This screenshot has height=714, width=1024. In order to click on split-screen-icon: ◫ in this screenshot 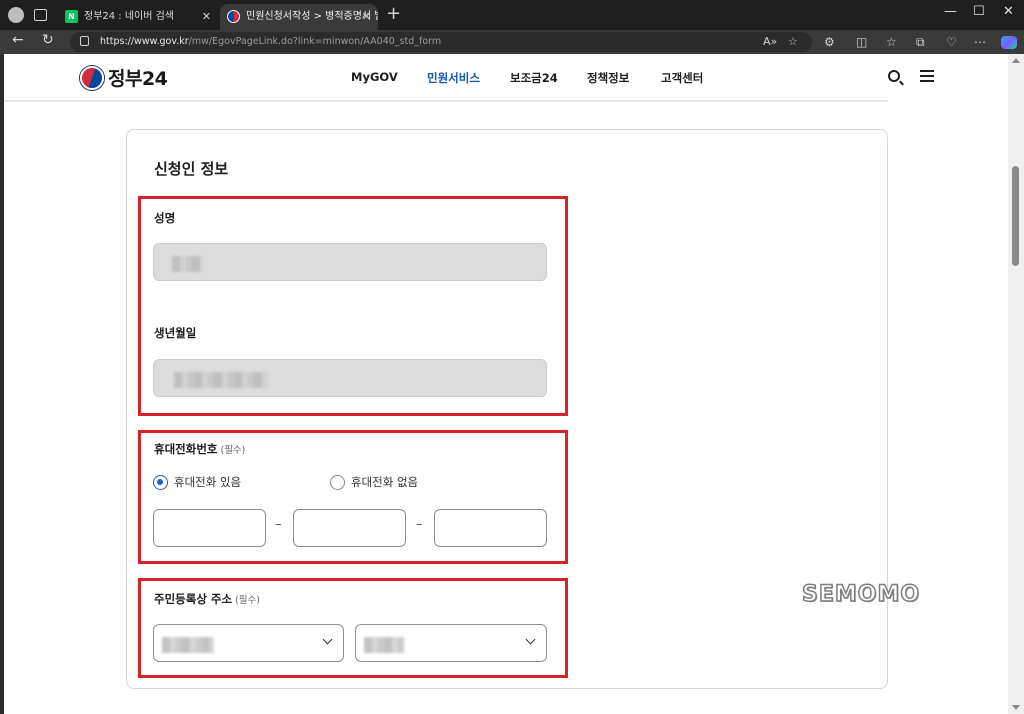, I will do `click(861, 42)`.